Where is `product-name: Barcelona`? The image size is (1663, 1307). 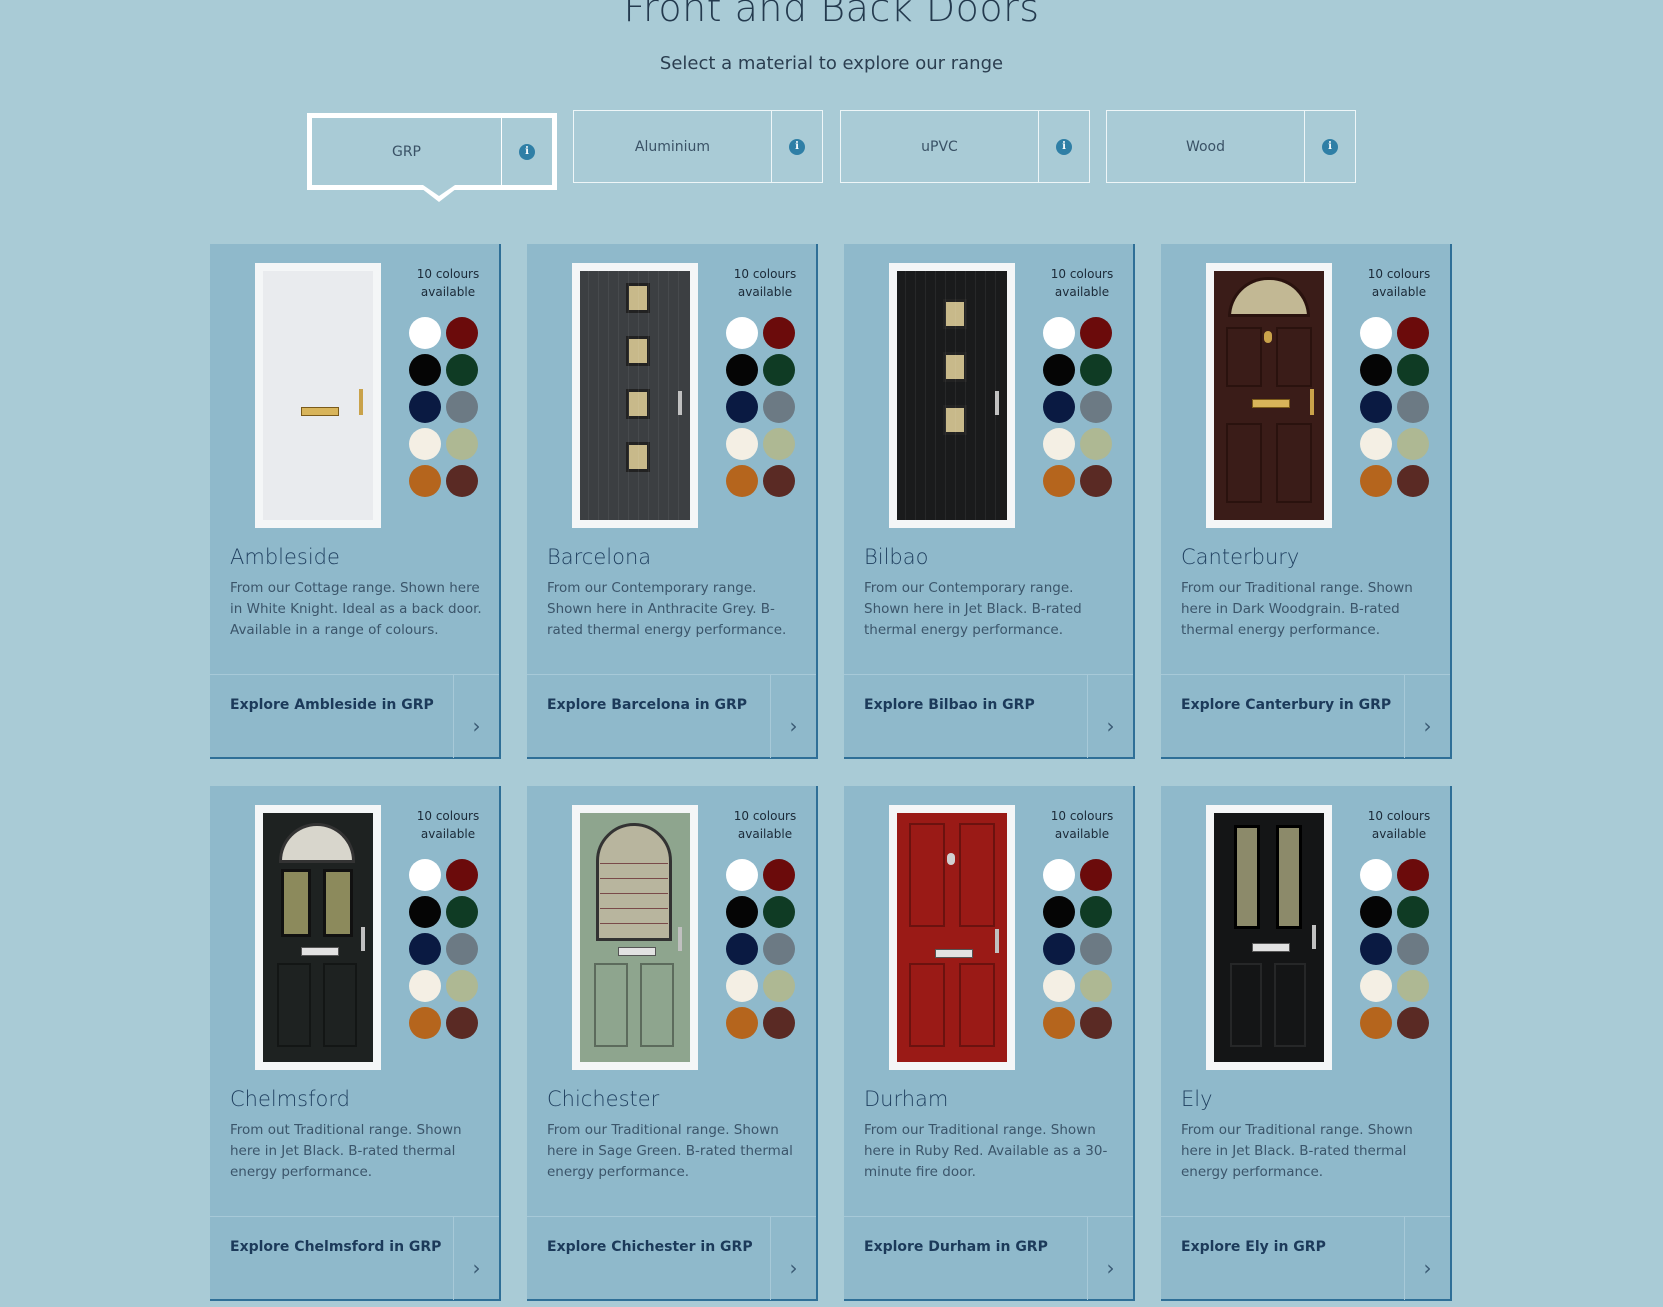
product-name: Barcelona is located at coordinates (599, 557).